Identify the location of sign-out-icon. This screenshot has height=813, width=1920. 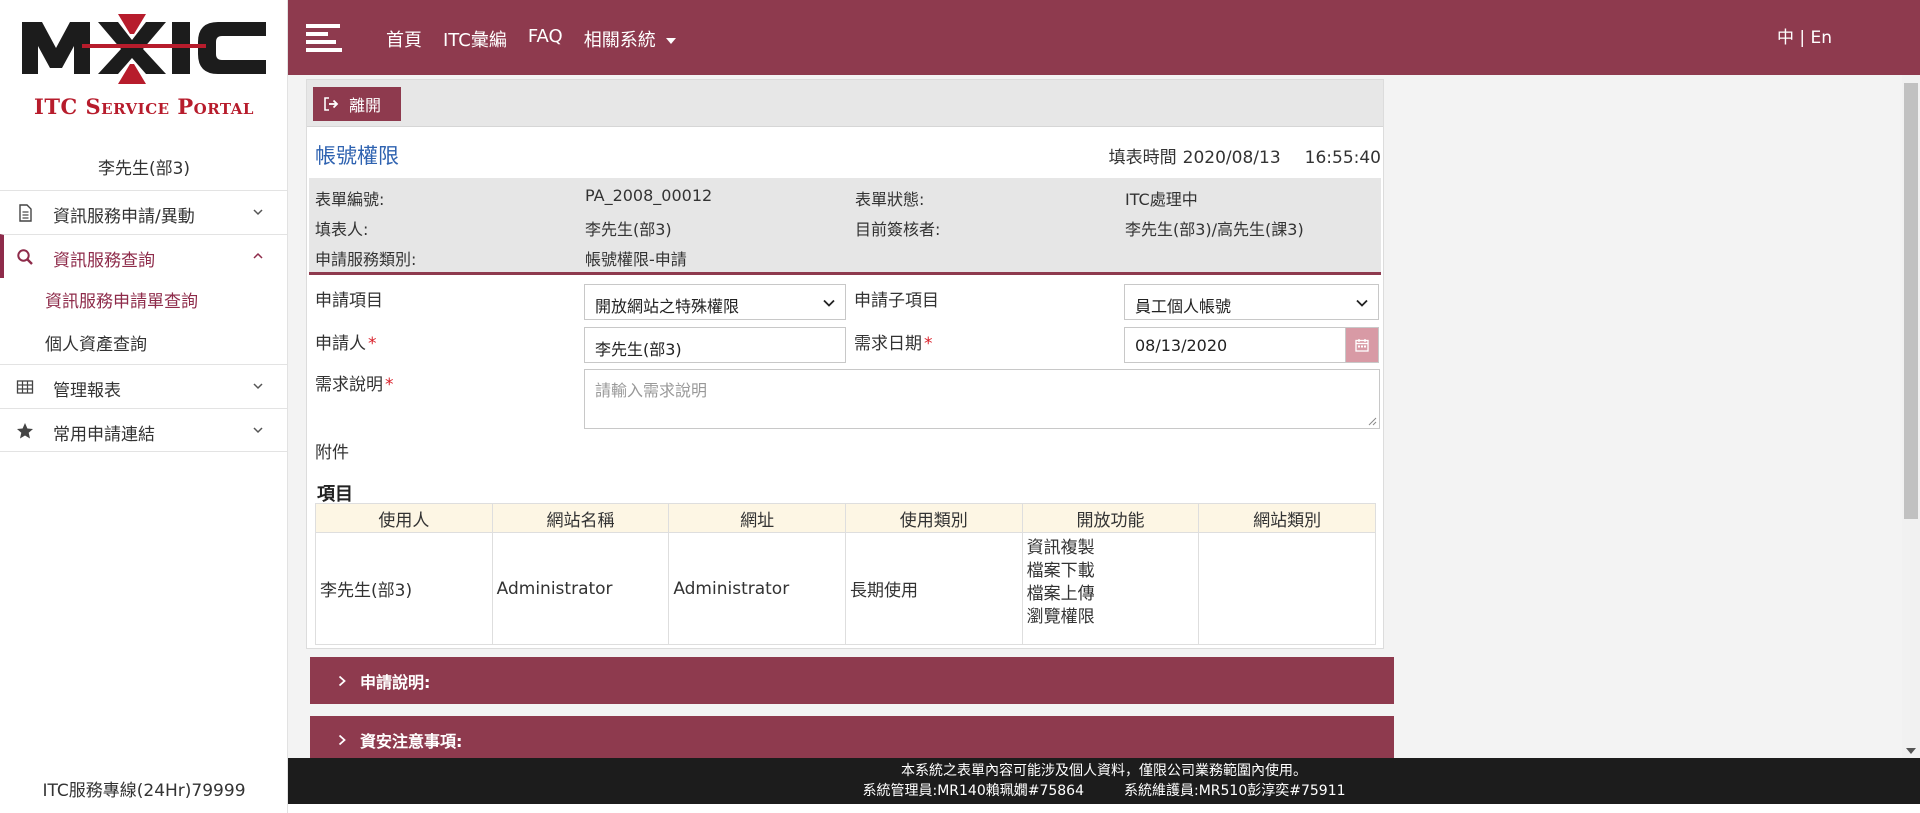
(331, 104).